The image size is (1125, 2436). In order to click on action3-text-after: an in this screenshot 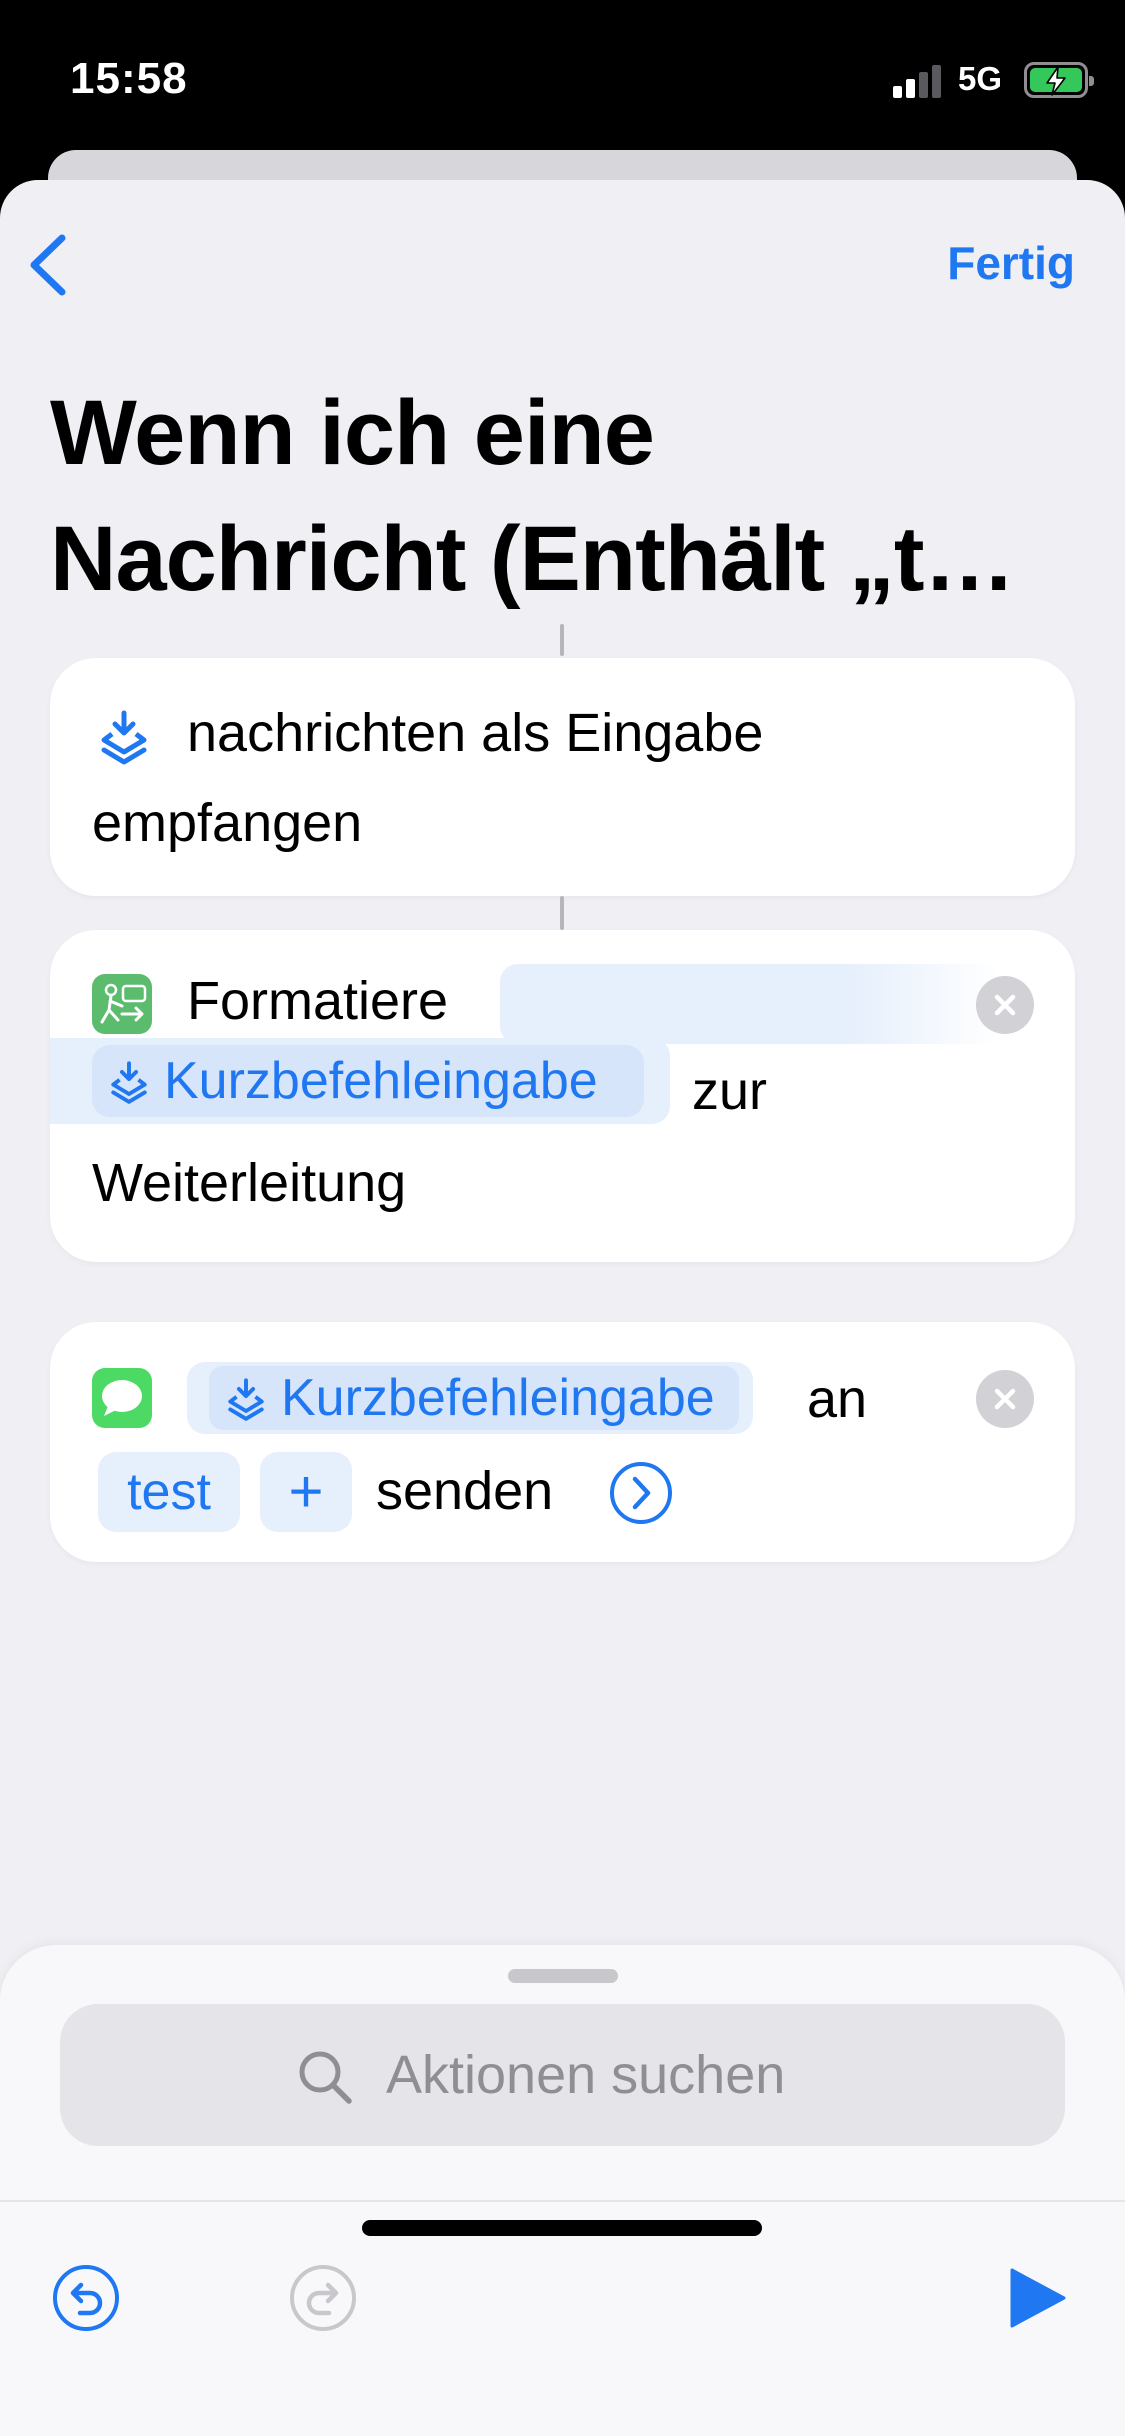, I will do `click(837, 1399)`.